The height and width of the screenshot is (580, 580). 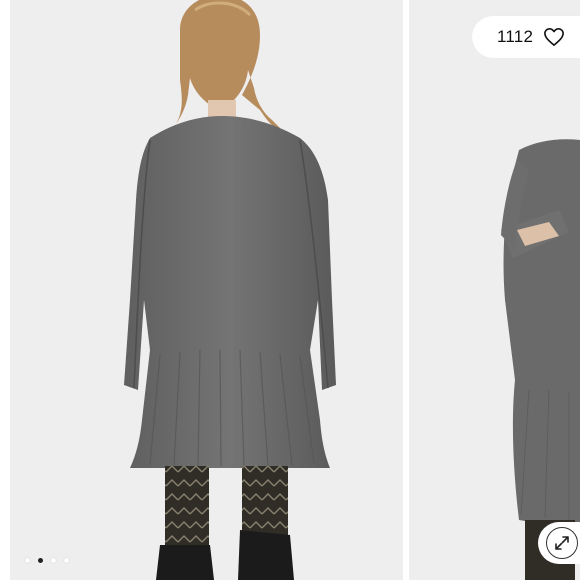 I want to click on heart-outline-icon, so click(x=554, y=37).